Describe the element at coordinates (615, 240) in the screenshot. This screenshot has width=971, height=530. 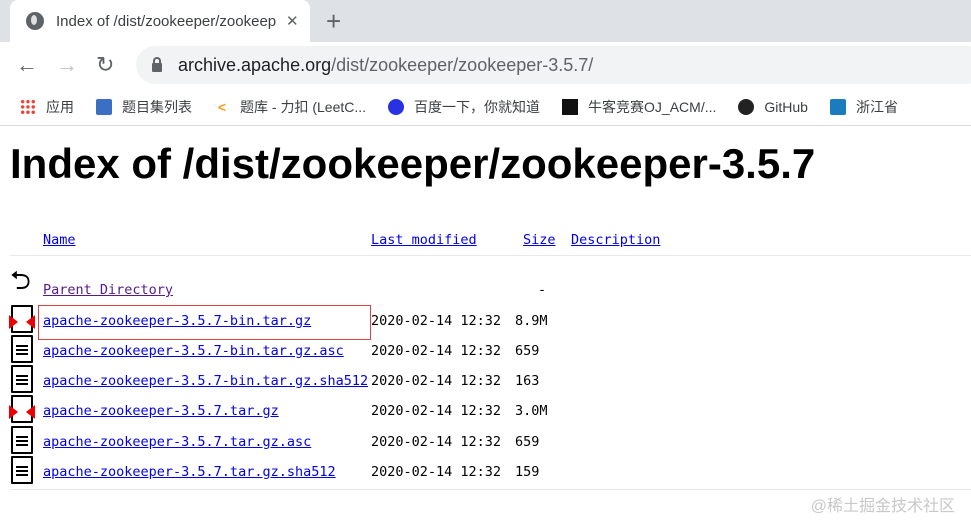
I see `sort-by-description-link: Description` at that location.